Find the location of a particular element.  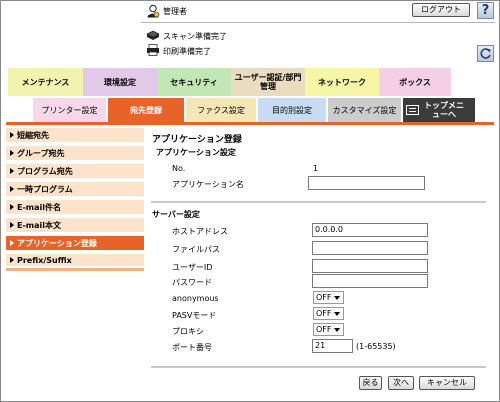

server-settings-heading: サーバー設定 is located at coordinates (176, 214).